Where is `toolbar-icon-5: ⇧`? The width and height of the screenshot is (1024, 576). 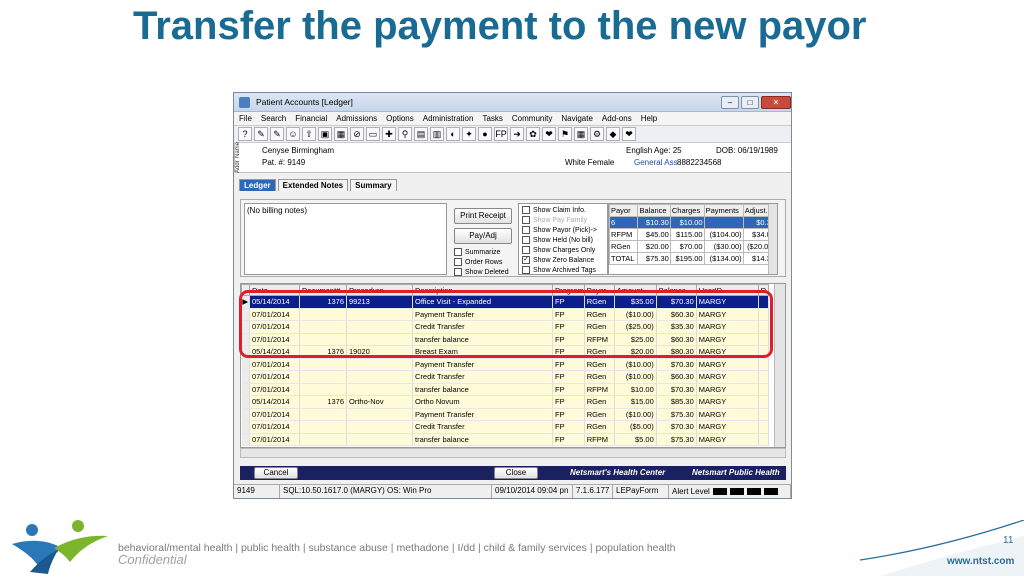 toolbar-icon-5: ⇧ is located at coordinates (309, 134).